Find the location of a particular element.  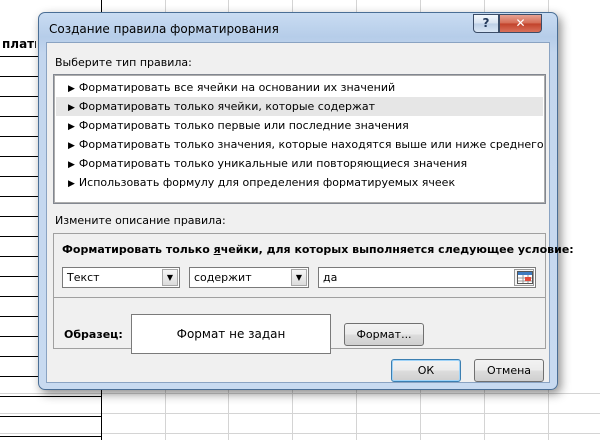

condition-title-accelerator: я is located at coordinates (217, 249).